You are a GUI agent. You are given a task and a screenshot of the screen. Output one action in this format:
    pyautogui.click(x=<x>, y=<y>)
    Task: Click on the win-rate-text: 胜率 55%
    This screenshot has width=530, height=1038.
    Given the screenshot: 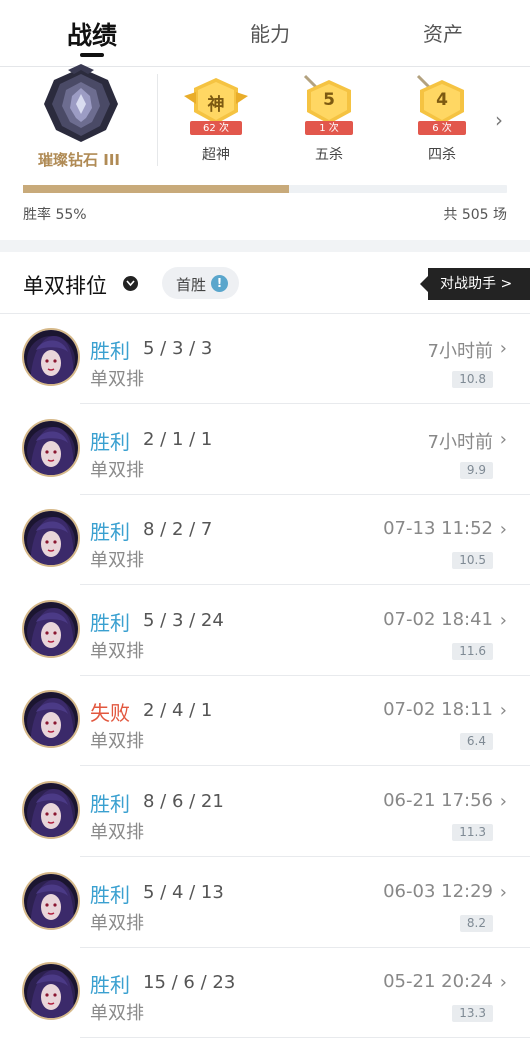 What is the action you would take?
    pyautogui.click(x=55, y=215)
    